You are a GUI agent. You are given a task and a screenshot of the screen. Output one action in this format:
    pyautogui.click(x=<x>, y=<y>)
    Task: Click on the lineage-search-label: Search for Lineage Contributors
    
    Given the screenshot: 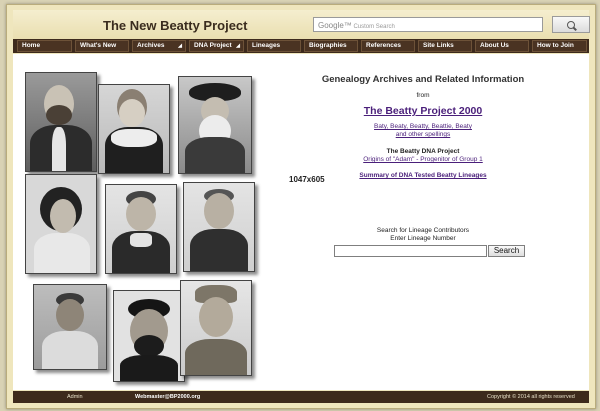 What is the action you would take?
    pyautogui.click(x=423, y=230)
    